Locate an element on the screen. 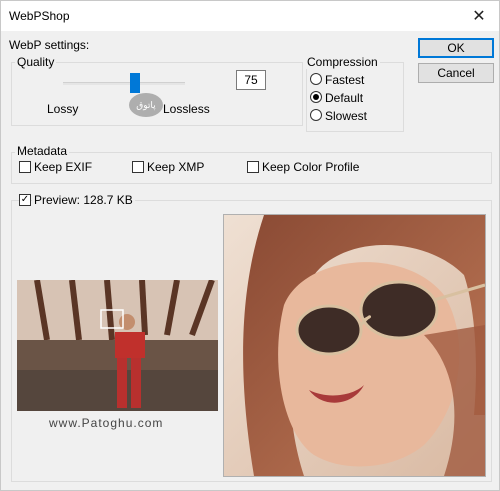 The image size is (500, 491). watermark-text: www.Patoghu.com is located at coordinates (106, 423).